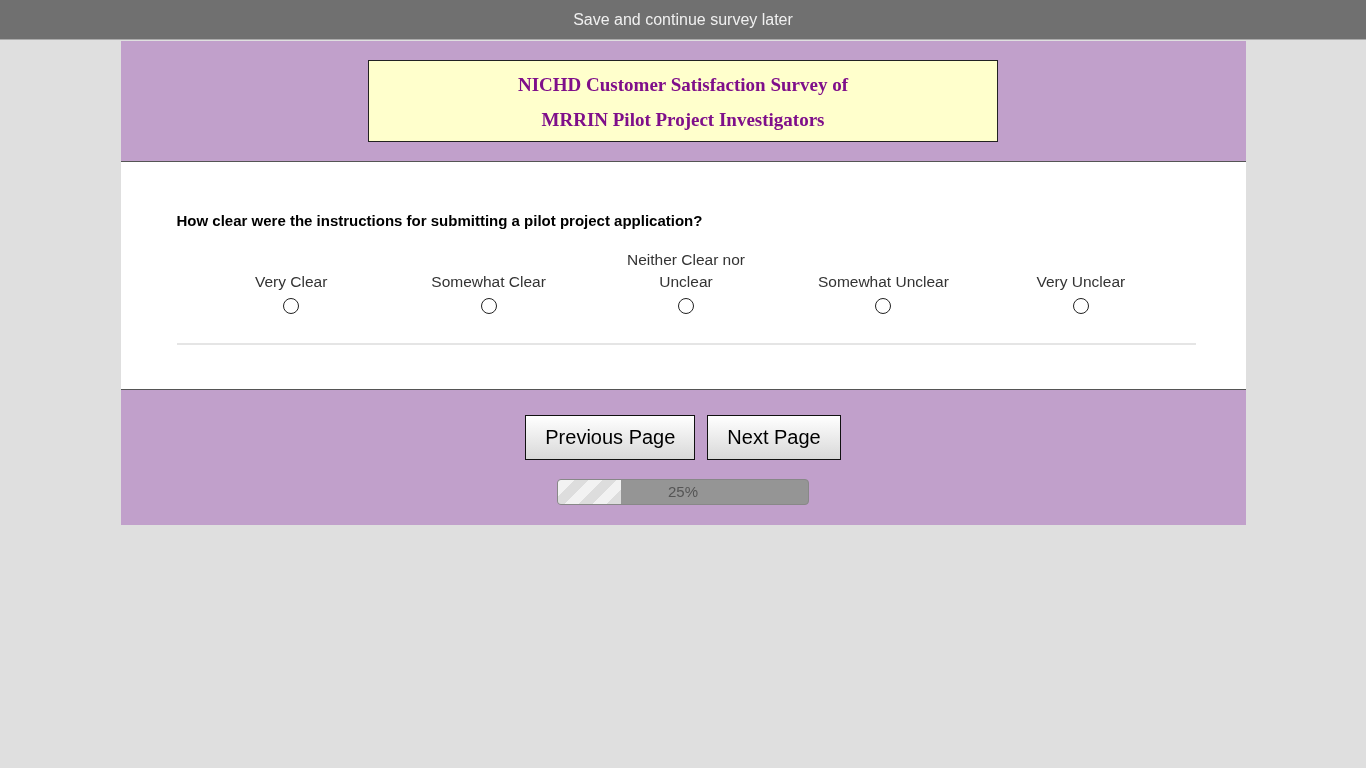 This screenshot has height=768, width=1366. Describe the element at coordinates (610, 437) in the screenshot. I see `page-button: Previous Page` at that location.